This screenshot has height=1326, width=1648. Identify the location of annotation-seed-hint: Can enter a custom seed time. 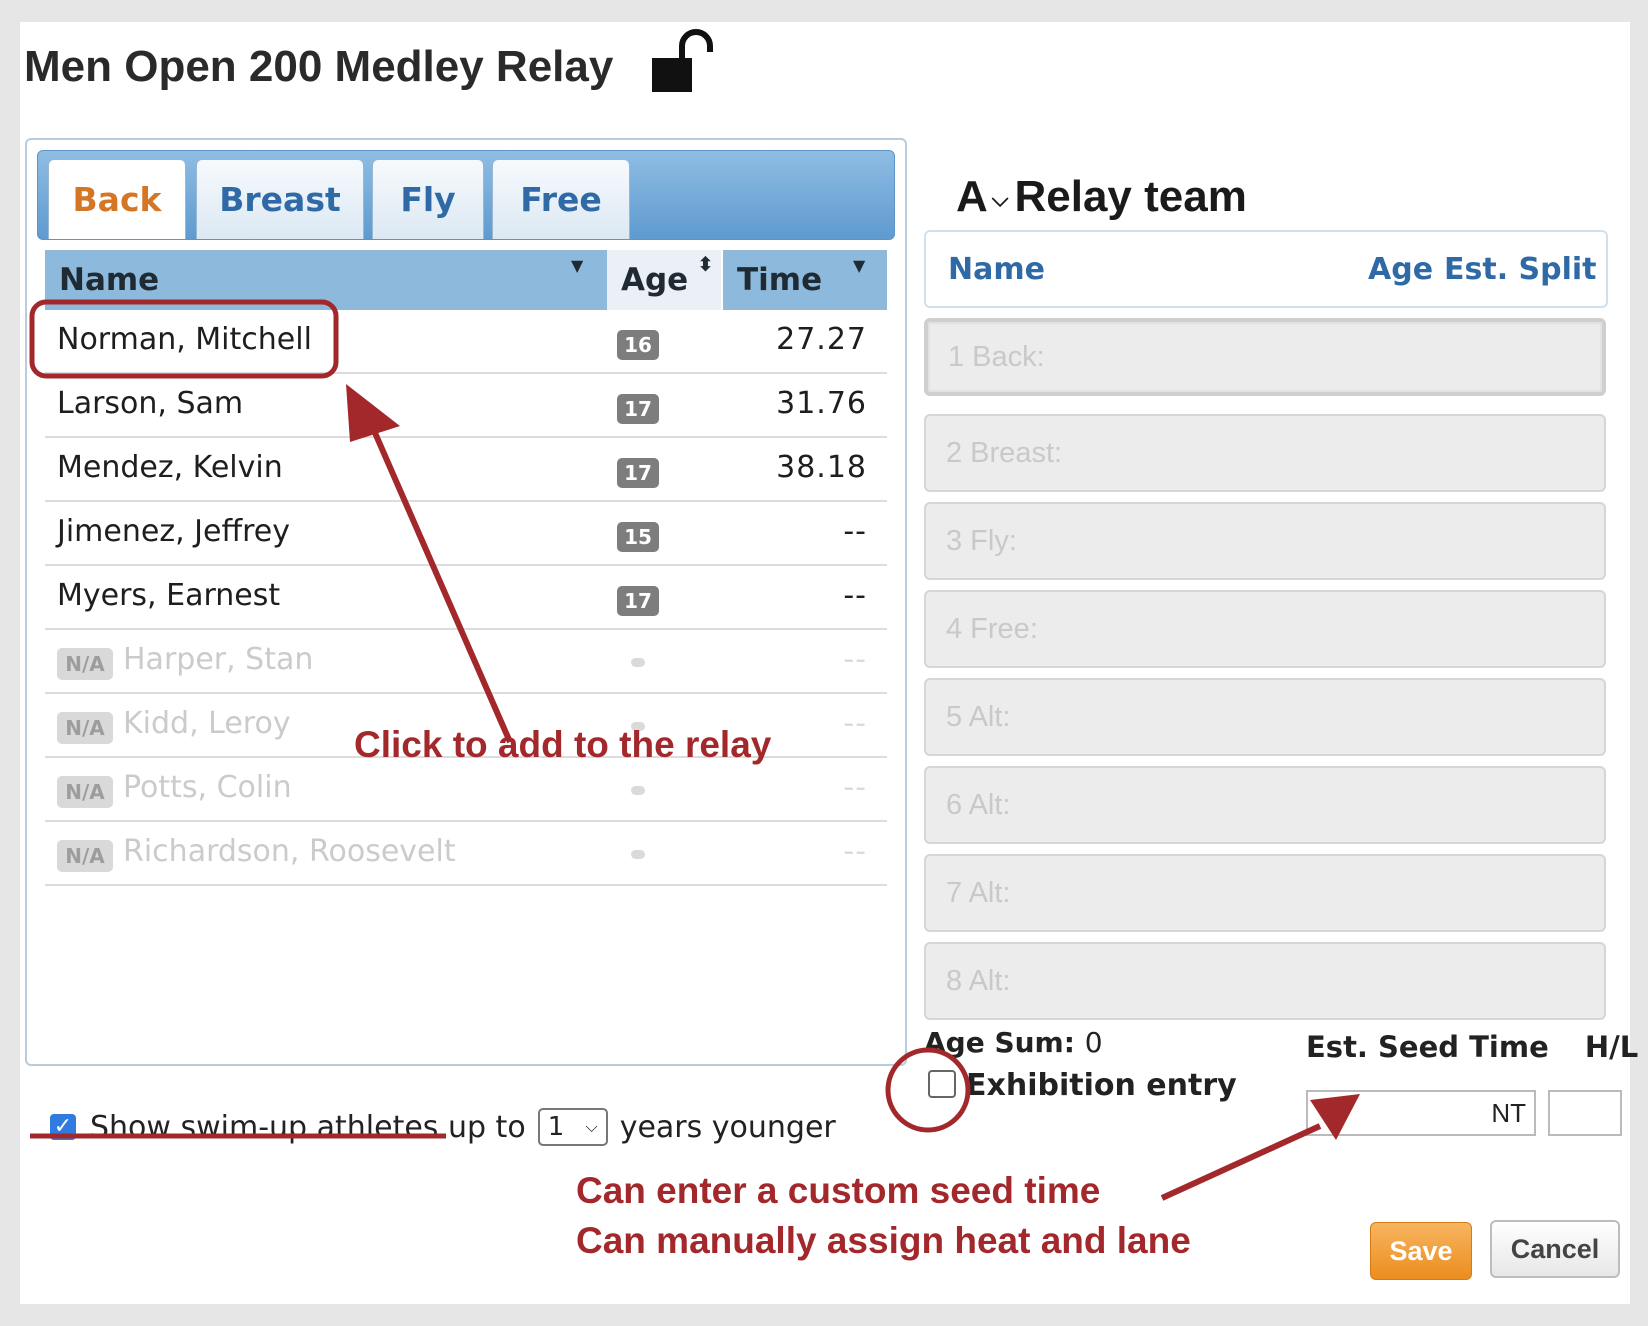
(838, 1190).